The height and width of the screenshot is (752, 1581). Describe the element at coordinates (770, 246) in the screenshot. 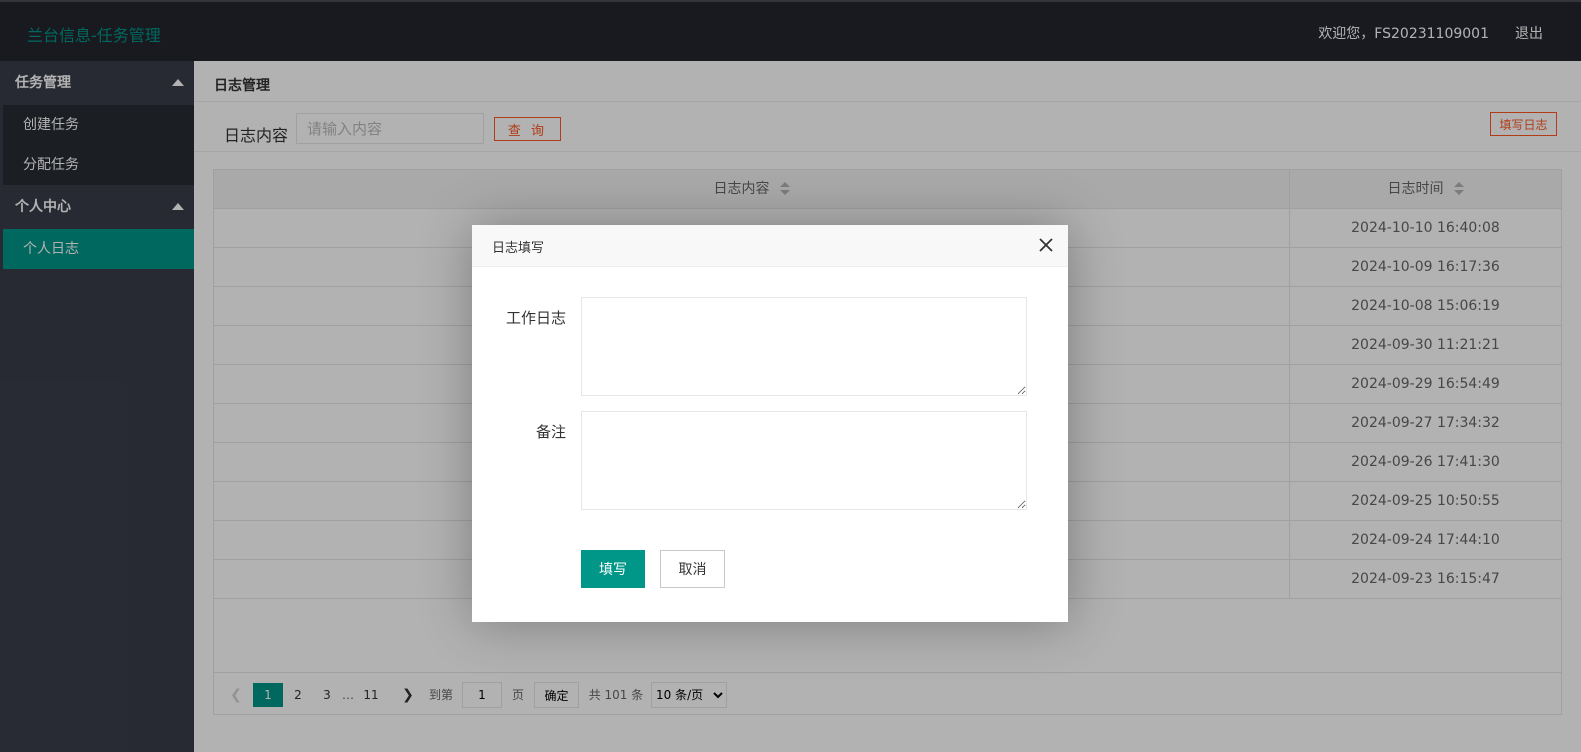

I see `dialog-header: 日志填写` at that location.